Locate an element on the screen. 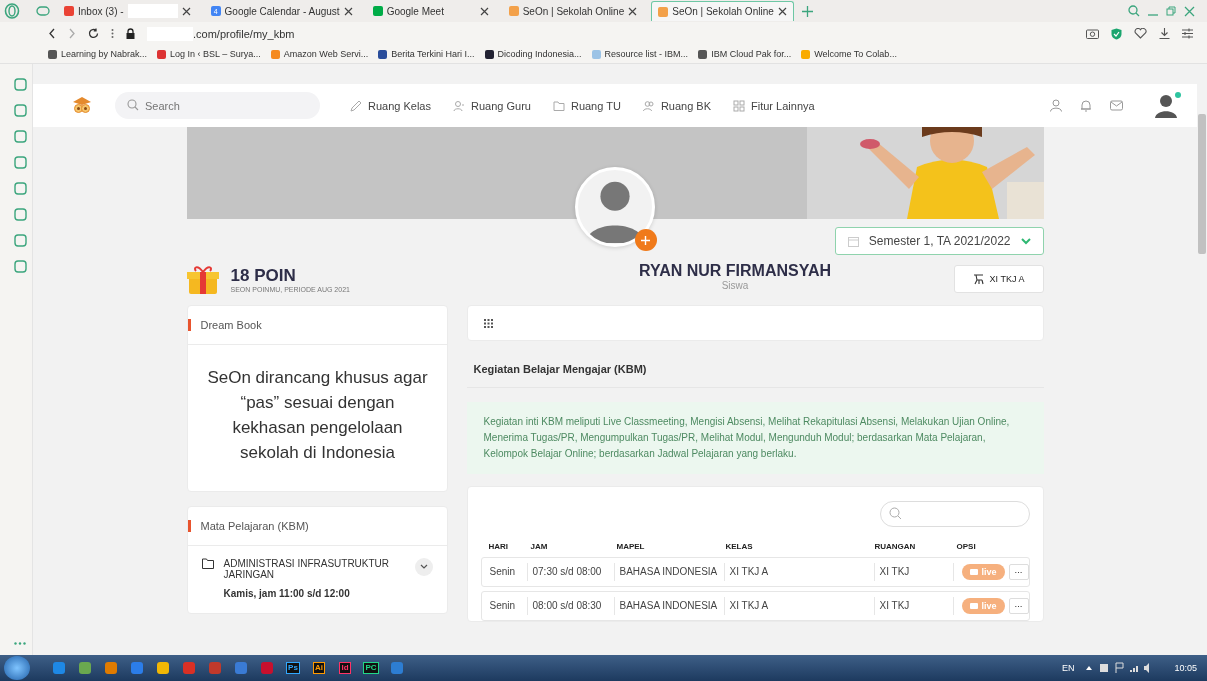 This screenshot has height=681, width=1207. nav-link: Ruang Guru is located at coordinates (492, 105).